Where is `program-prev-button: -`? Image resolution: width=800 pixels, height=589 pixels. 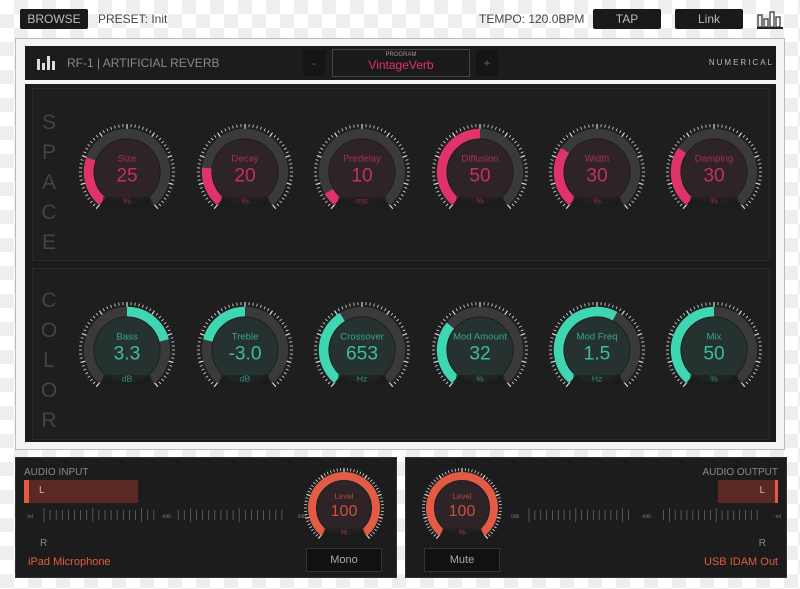 program-prev-button: - is located at coordinates (314, 63).